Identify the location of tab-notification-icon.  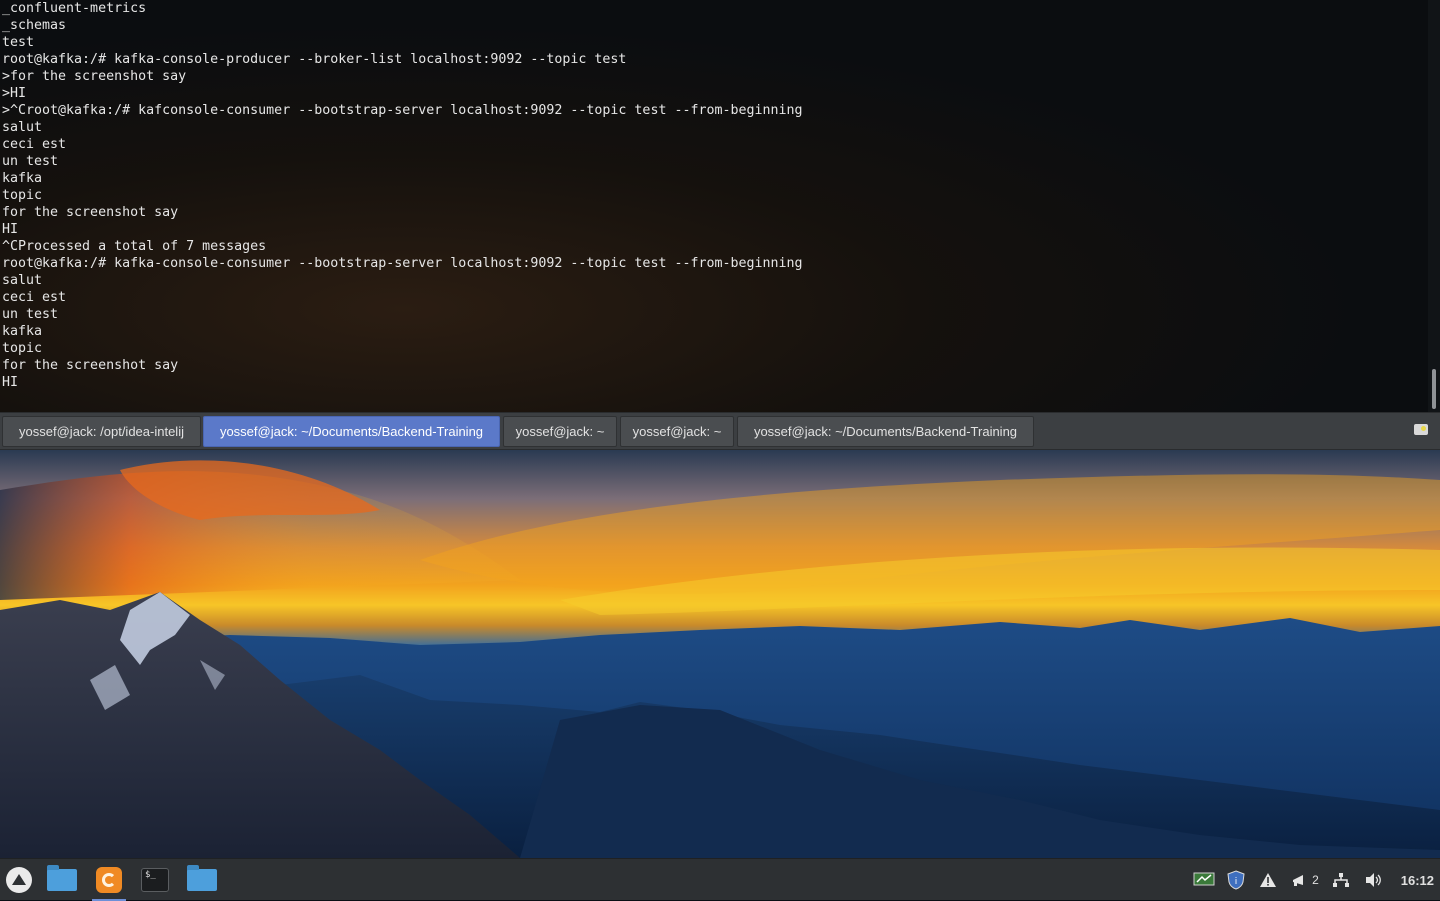
(1421, 429).